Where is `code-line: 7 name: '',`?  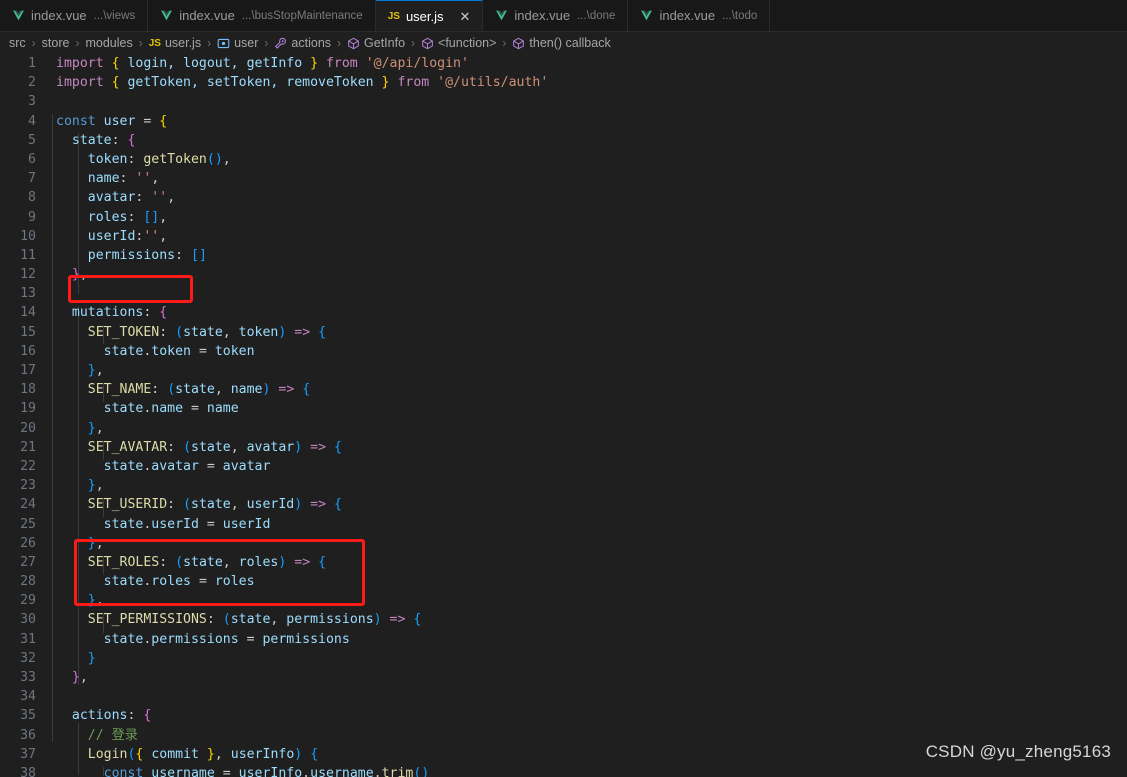 code-line: 7 name: '', is located at coordinates (563, 178).